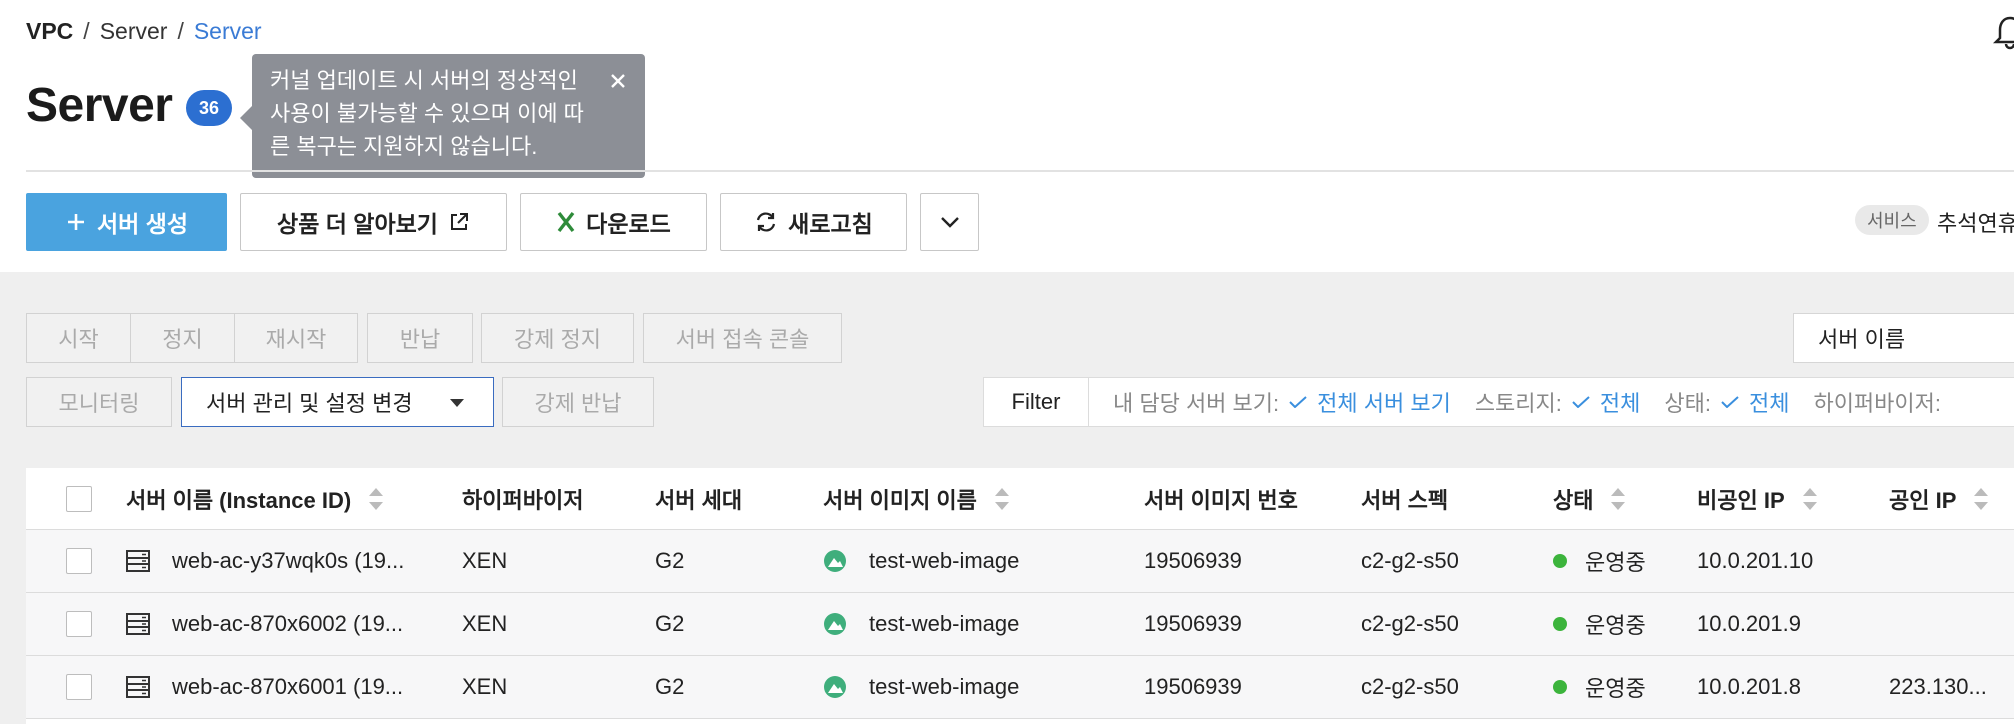  I want to click on monitoring-button: 모니터링, so click(99, 402).